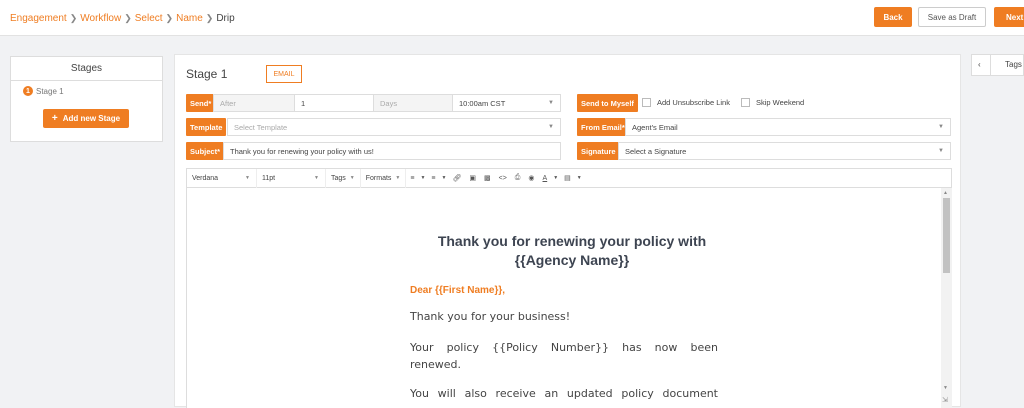  What do you see at coordinates (436, 364) in the screenshot?
I see `email-paragraph-2-line2: renewed.` at bounding box center [436, 364].